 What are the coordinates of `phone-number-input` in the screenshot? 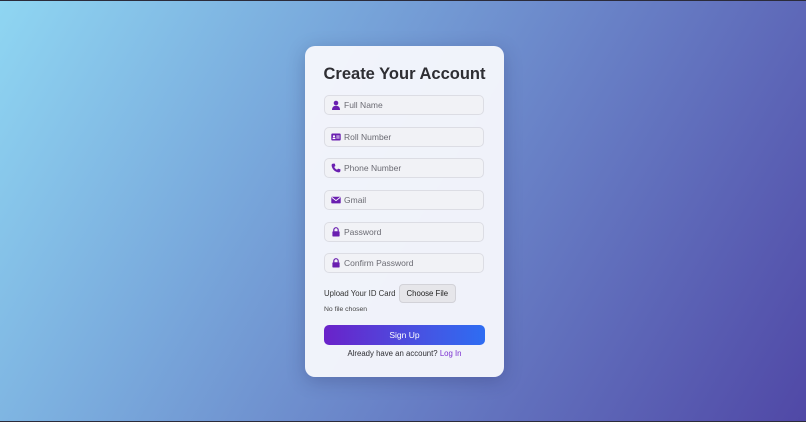 It's located at (413, 168).